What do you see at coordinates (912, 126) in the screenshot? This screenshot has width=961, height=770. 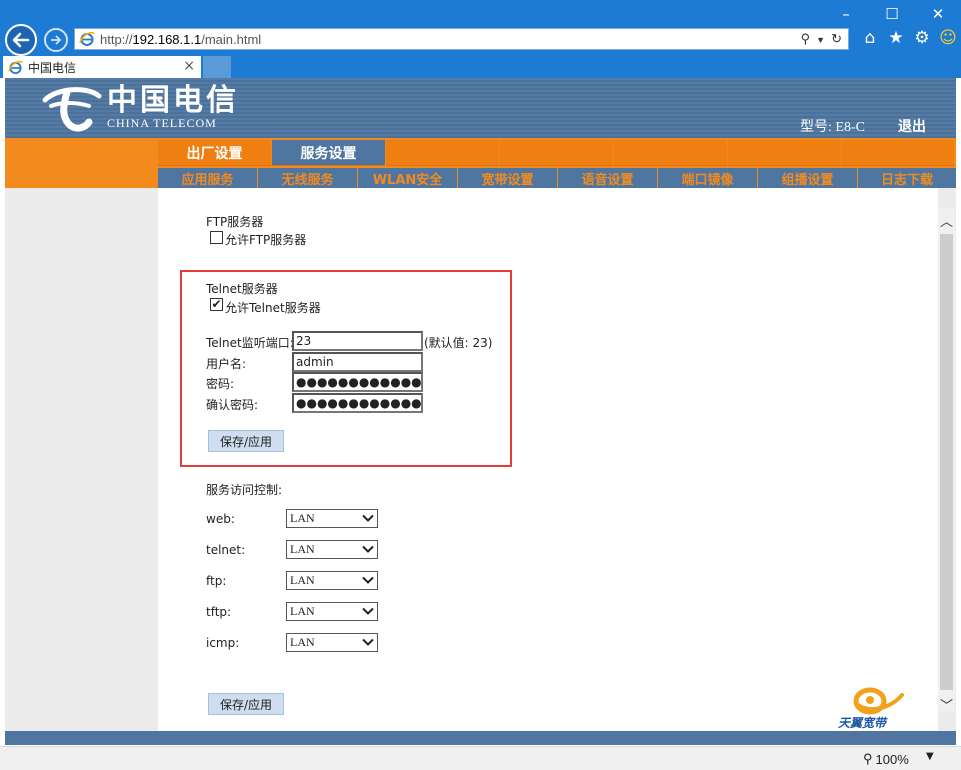 I see `logout-link: 退出` at bounding box center [912, 126].